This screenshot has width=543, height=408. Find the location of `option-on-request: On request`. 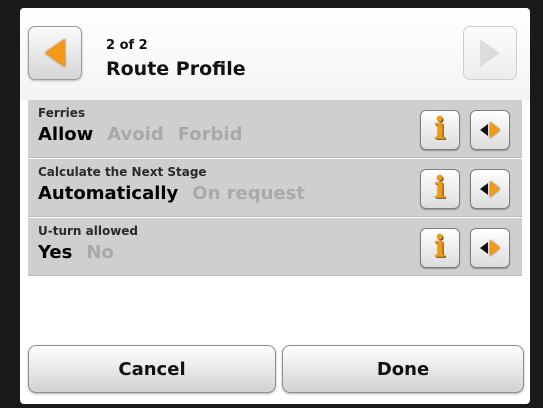

option-on-request: On request is located at coordinates (248, 193).